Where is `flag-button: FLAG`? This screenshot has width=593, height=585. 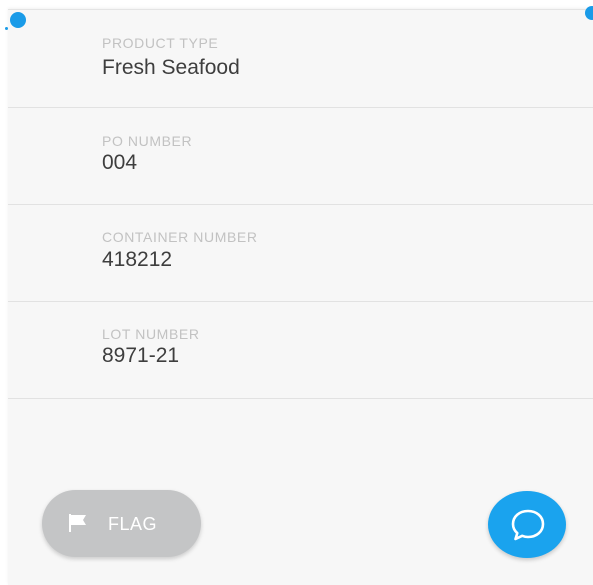 flag-button: FLAG is located at coordinates (121, 523).